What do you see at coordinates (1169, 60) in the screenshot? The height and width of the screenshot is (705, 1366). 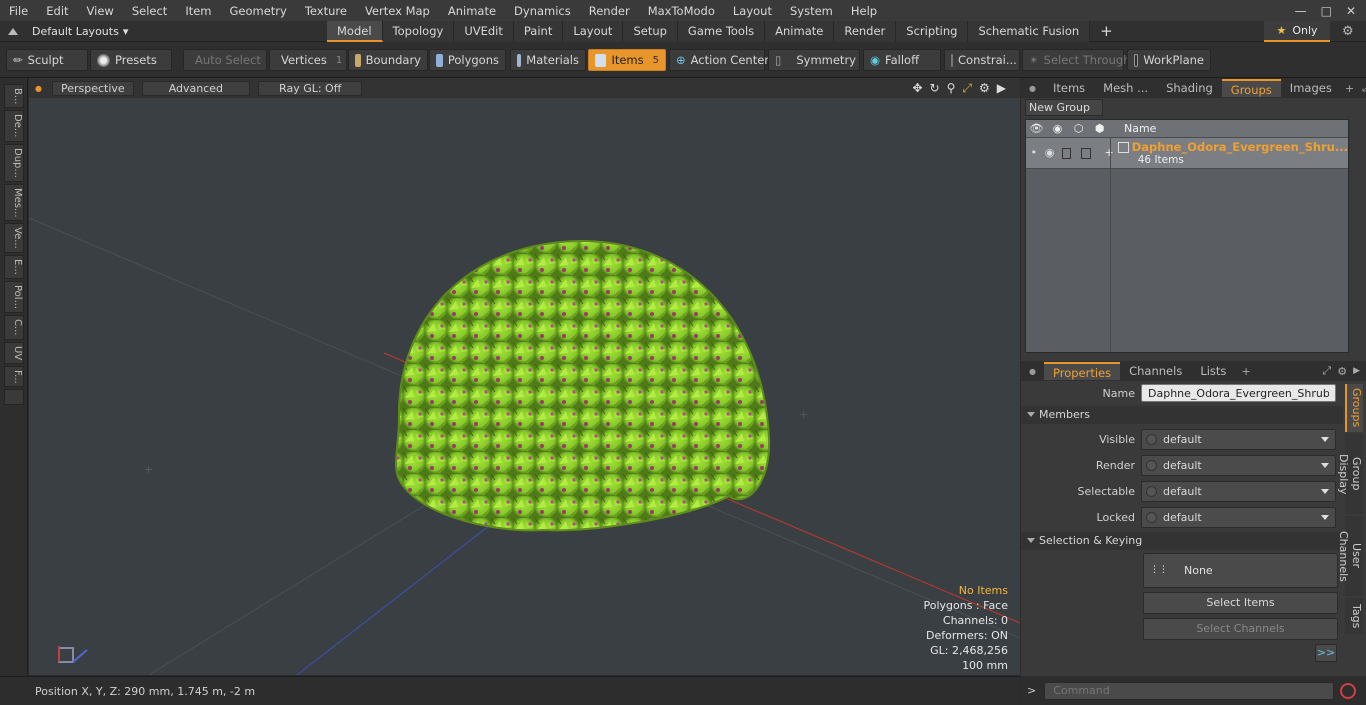 I see `workplane-button: WorkPlane` at bounding box center [1169, 60].